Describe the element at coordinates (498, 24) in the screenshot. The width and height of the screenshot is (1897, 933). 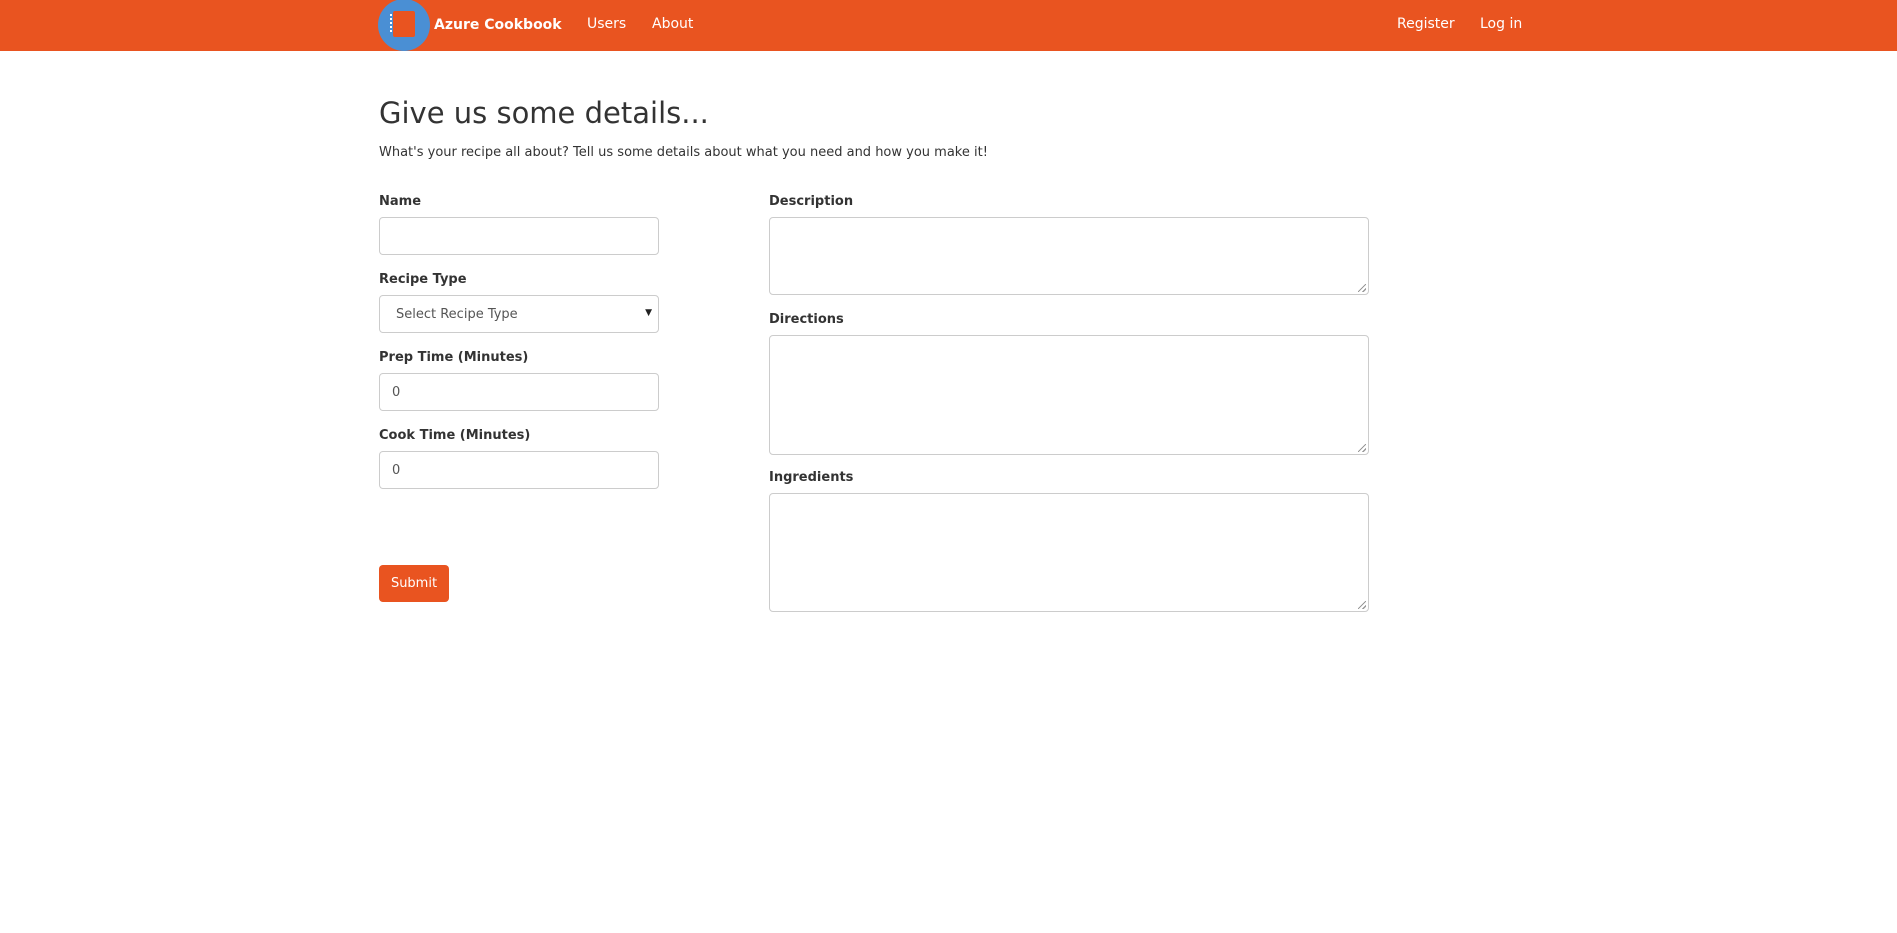
I see `brand-name: Azure Cookbook` at that location.